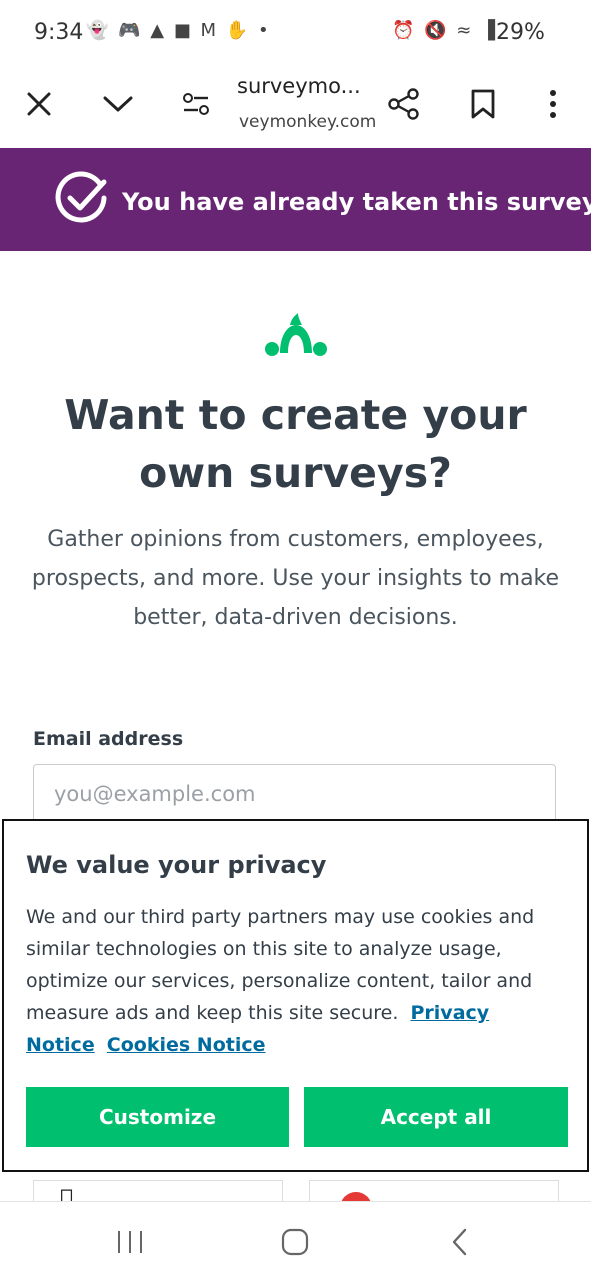 This screenshot has width=591, height=1281. What do you see at coordinates (520, 32) in the screenshot?
I see `battery-level: 29%` at bounding box center [520, 32].